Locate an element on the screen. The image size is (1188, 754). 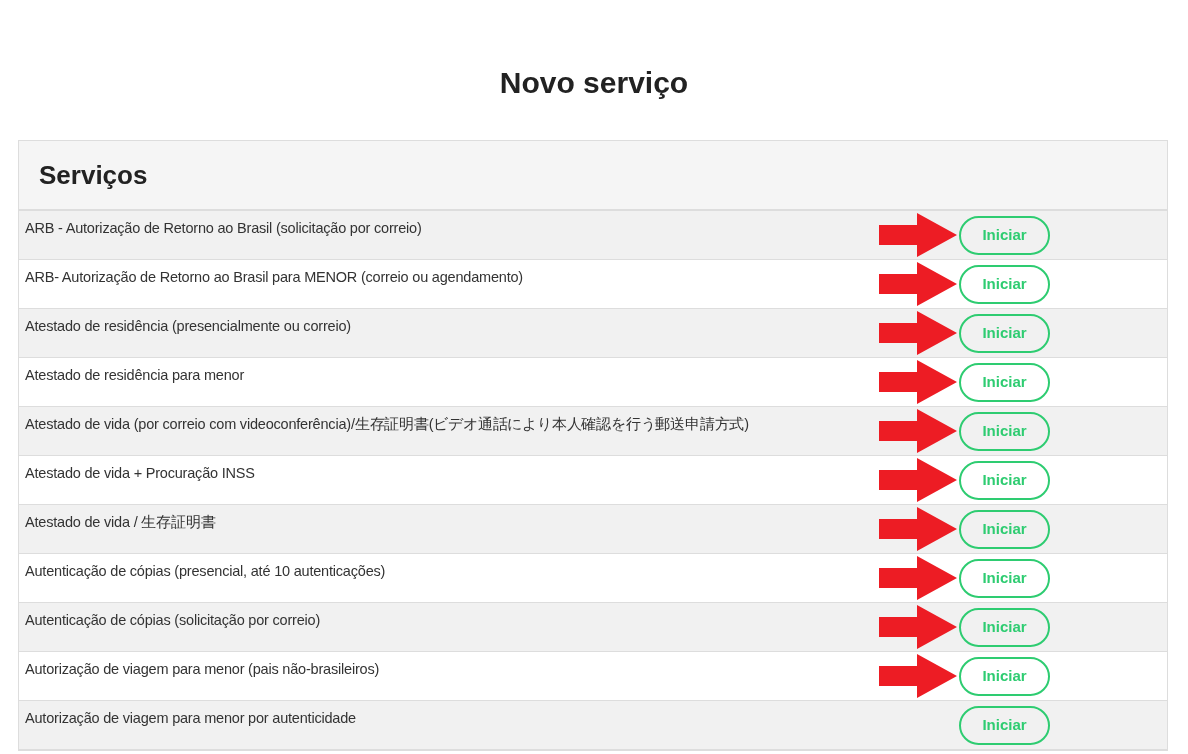
service-name: Atestado de vida + Procuração INSS is located at coordinates (140, 473).